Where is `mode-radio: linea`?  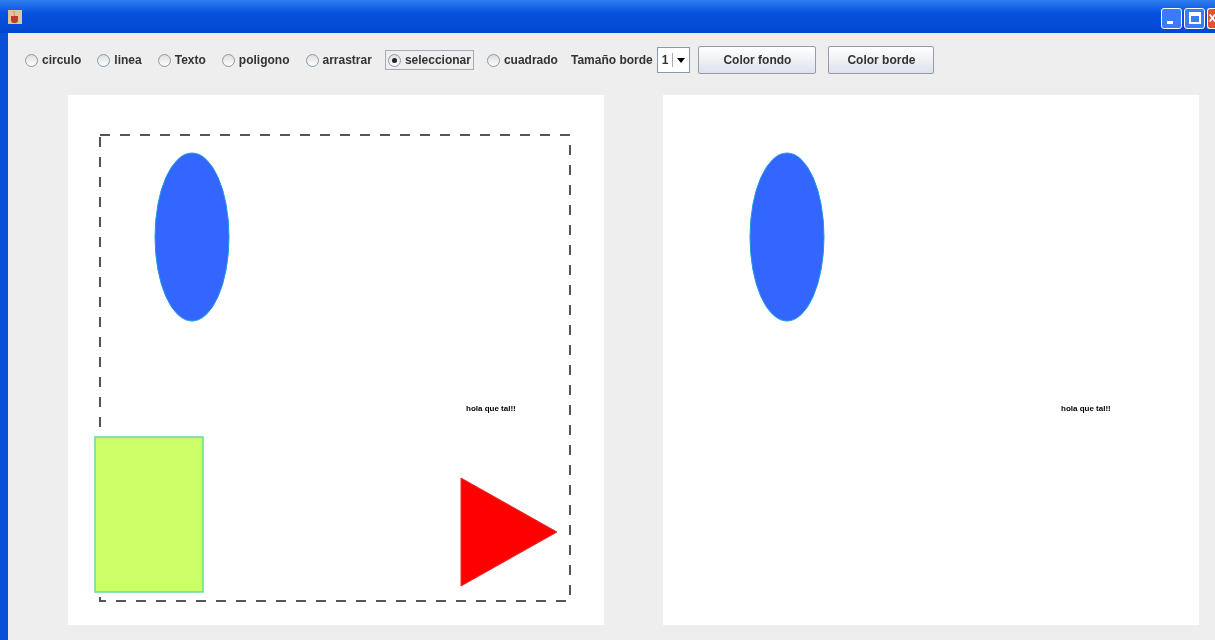 mode-radio: linea is located at coordinates (119, 60).